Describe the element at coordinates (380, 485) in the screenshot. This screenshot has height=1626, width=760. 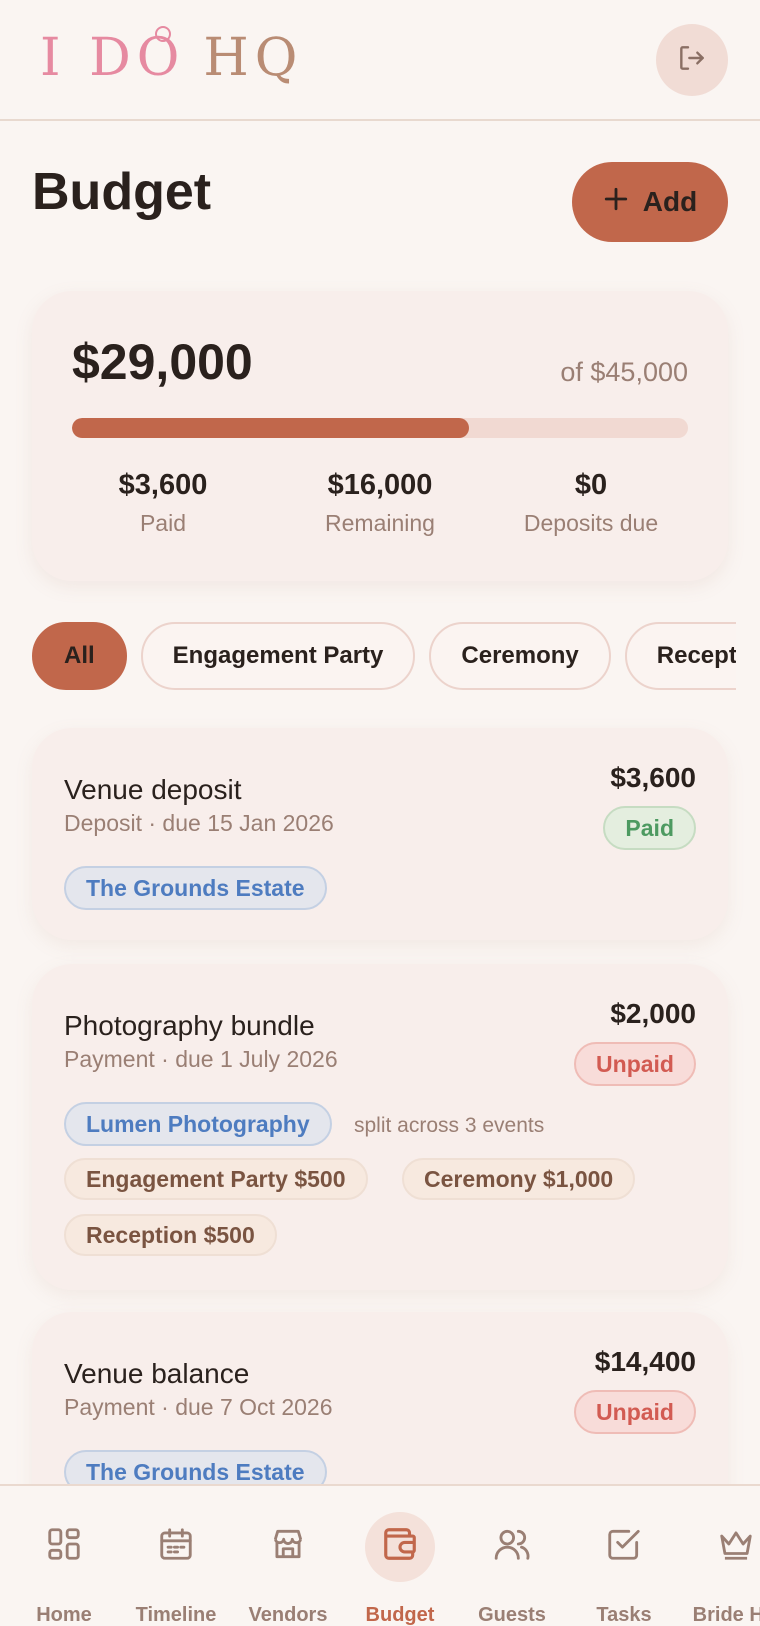
I see `stat-value: $16,000` at that location.